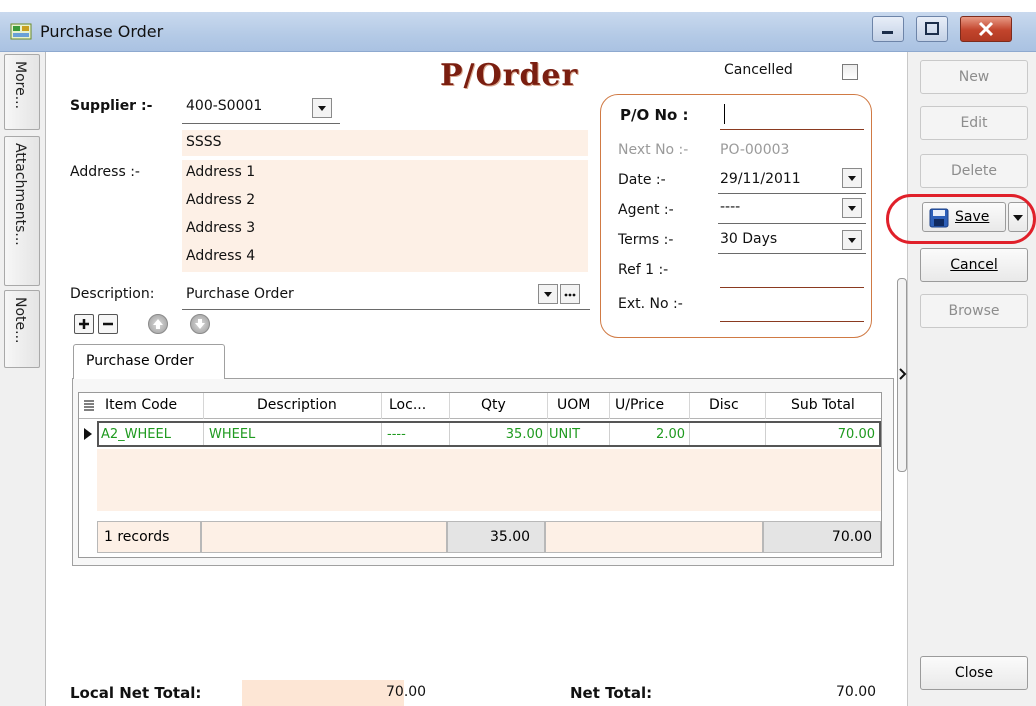 The image size is (1036, 706). I want to click on arrow-down-icon, so click(200, 324).